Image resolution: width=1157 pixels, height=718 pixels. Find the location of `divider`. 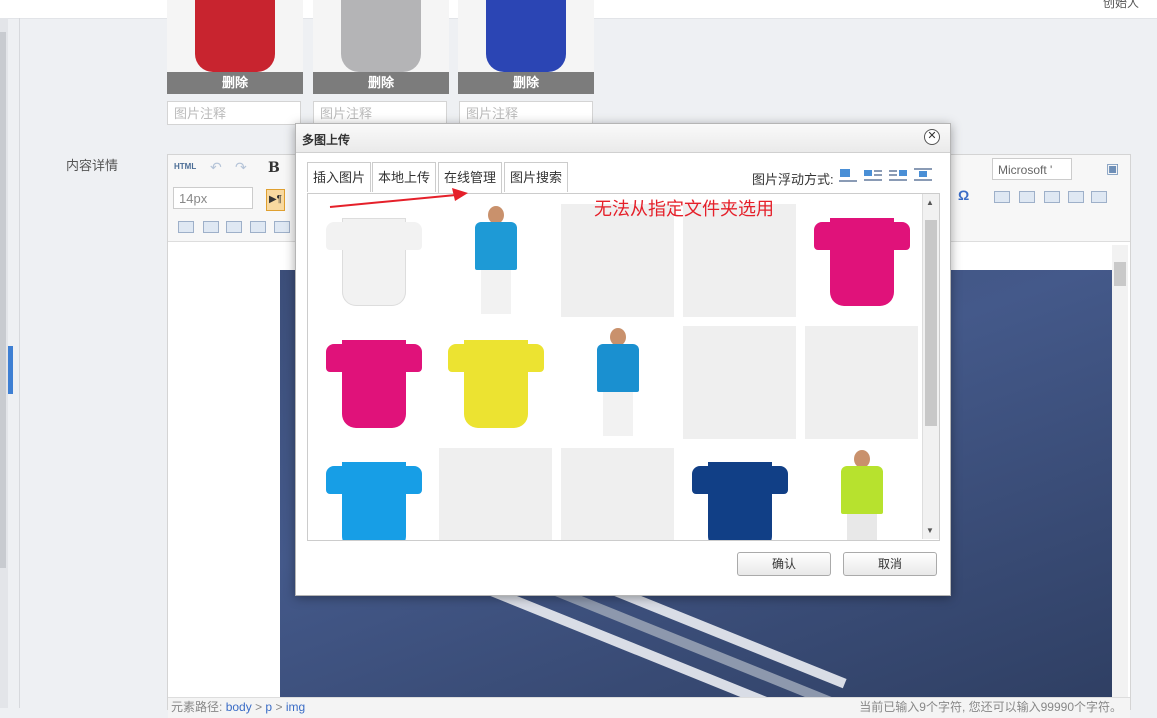

divider is located at coordinates (19, 363).